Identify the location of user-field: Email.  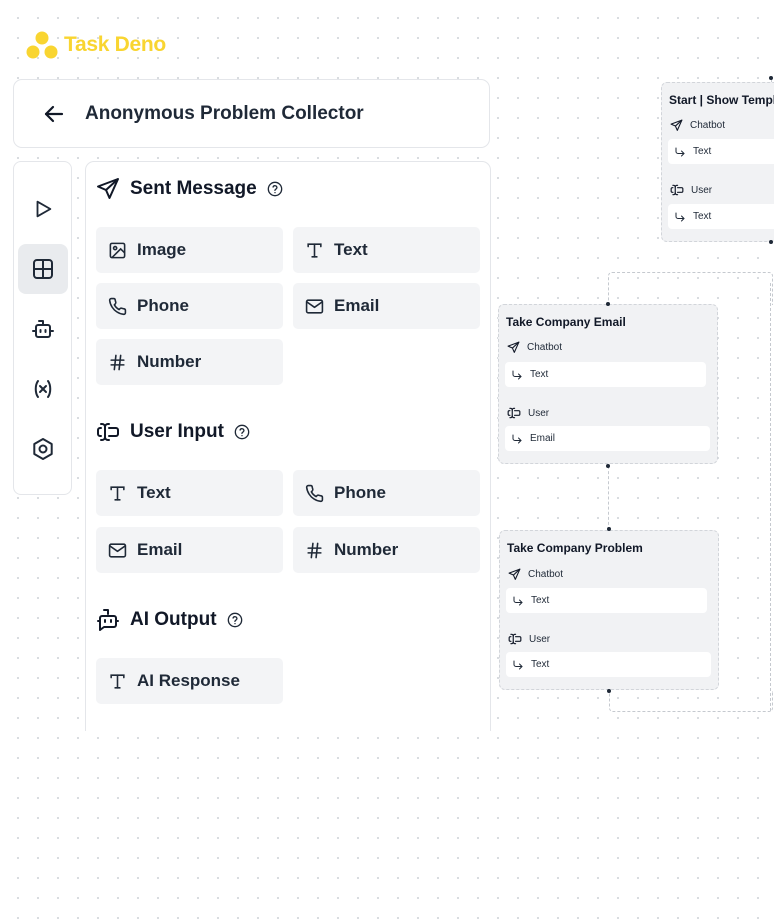
(607, 438).